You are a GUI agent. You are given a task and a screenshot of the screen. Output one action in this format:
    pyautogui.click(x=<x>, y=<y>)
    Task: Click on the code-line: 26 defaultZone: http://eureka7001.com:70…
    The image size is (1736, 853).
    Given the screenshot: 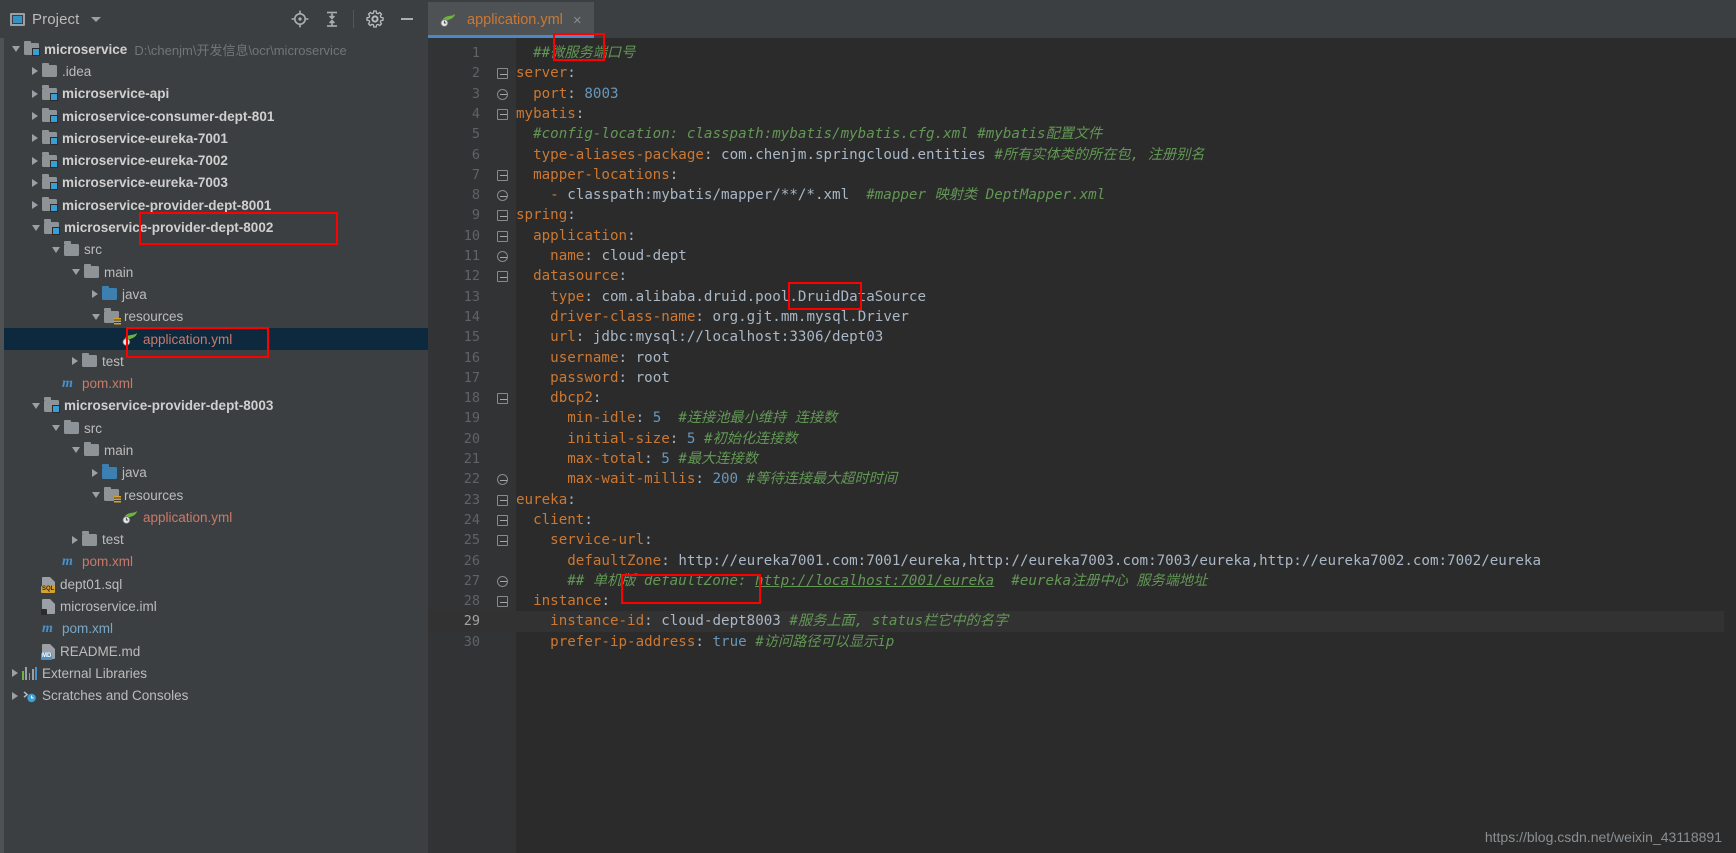 What is the action you would take?
    pyautogui.click(x=1082, y=561)
    